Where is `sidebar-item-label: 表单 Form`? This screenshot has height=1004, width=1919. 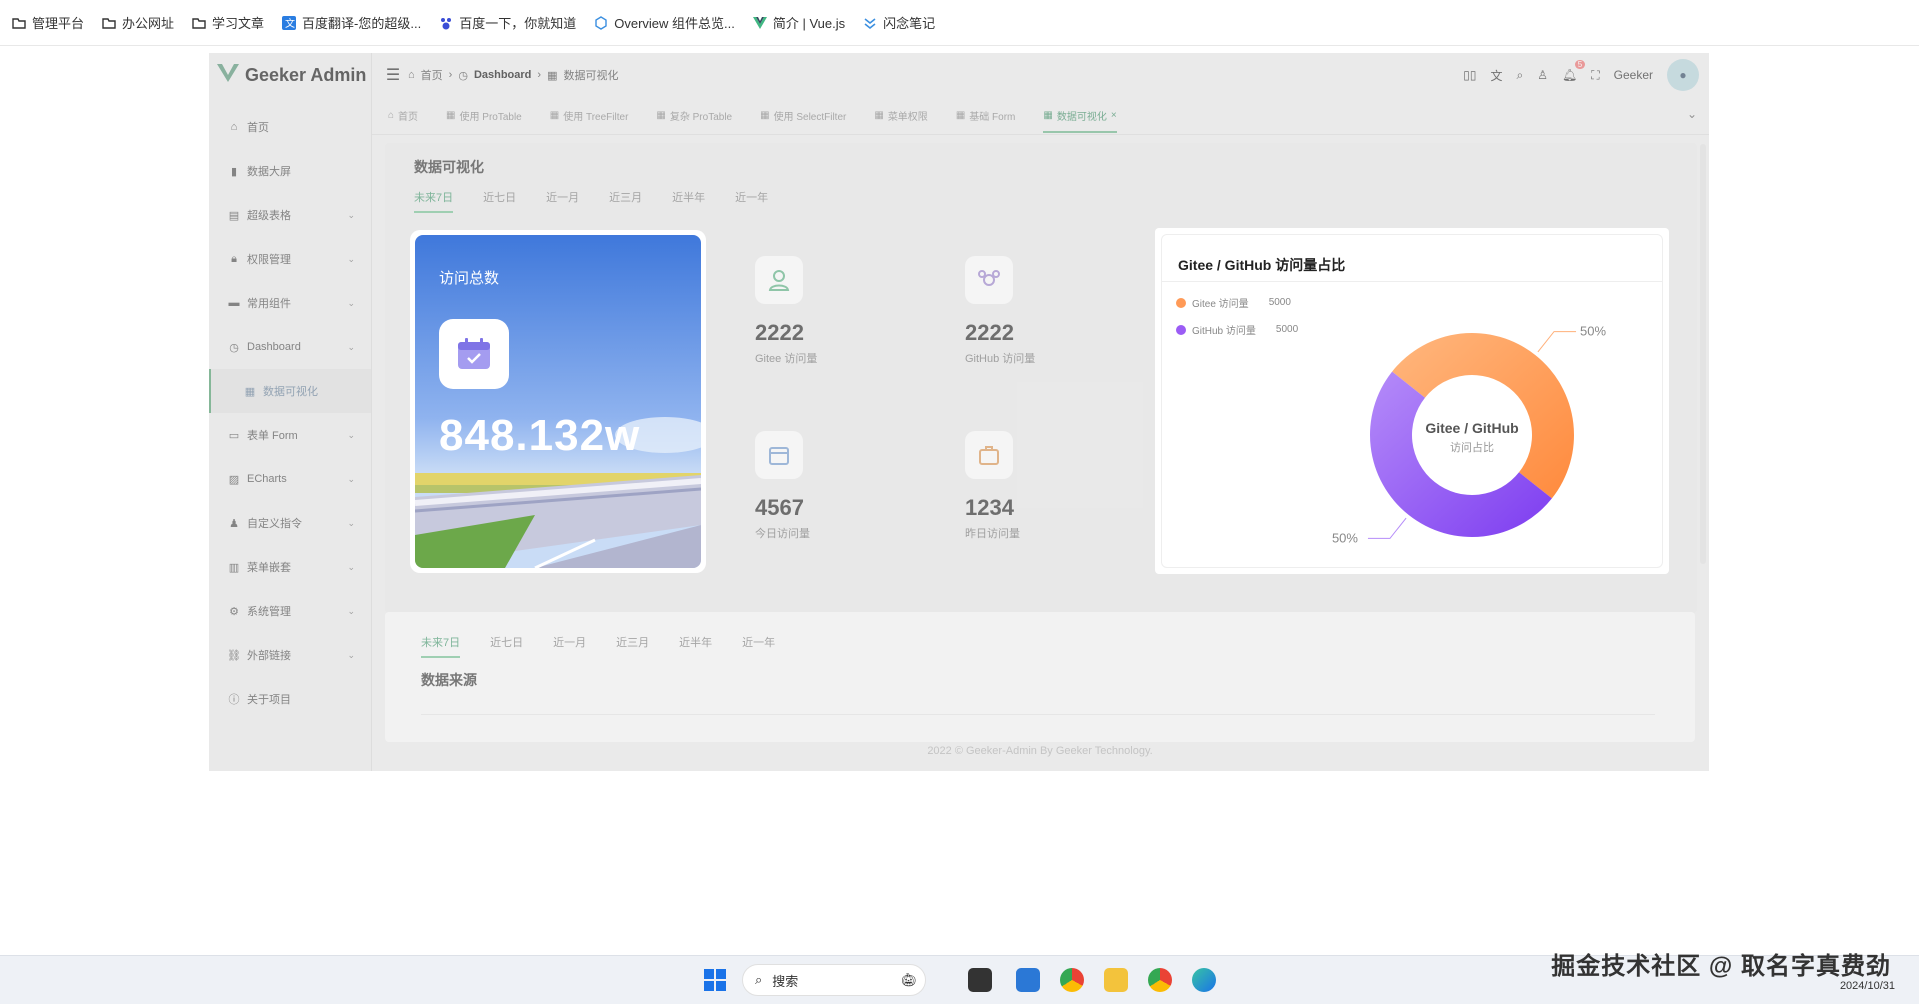
sidebar-item-label: 表单 Form is located at coordinates (272, 436).